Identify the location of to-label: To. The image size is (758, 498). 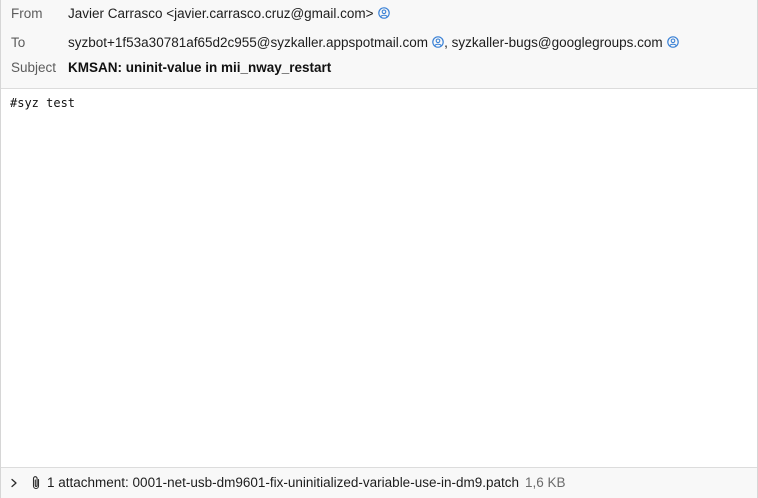
(18, 42).